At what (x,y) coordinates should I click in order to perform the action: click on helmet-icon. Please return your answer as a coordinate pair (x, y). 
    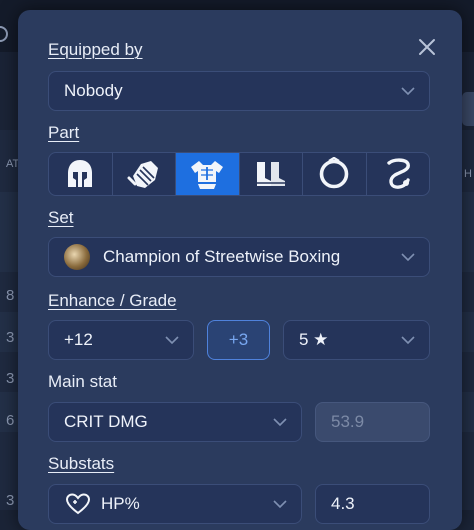
    Looking at the image, I should click on (80, 173).